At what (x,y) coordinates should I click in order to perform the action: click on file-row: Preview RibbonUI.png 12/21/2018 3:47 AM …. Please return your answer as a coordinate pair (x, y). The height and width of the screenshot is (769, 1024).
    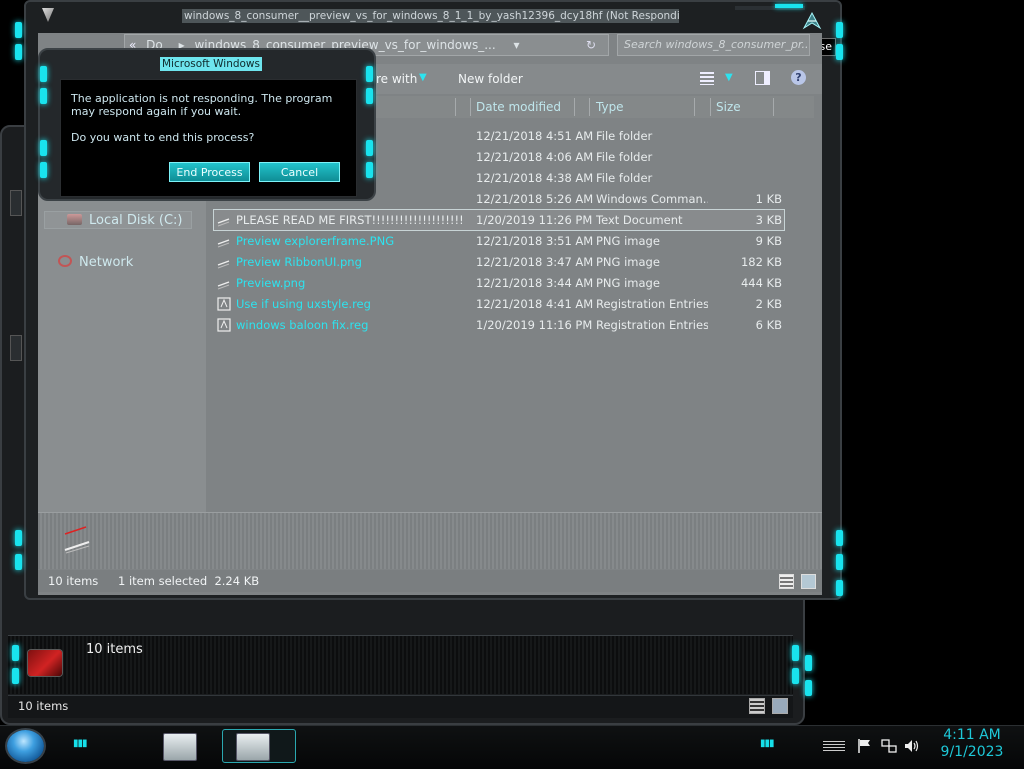
    Looking at the image, I should click on (499, 262).